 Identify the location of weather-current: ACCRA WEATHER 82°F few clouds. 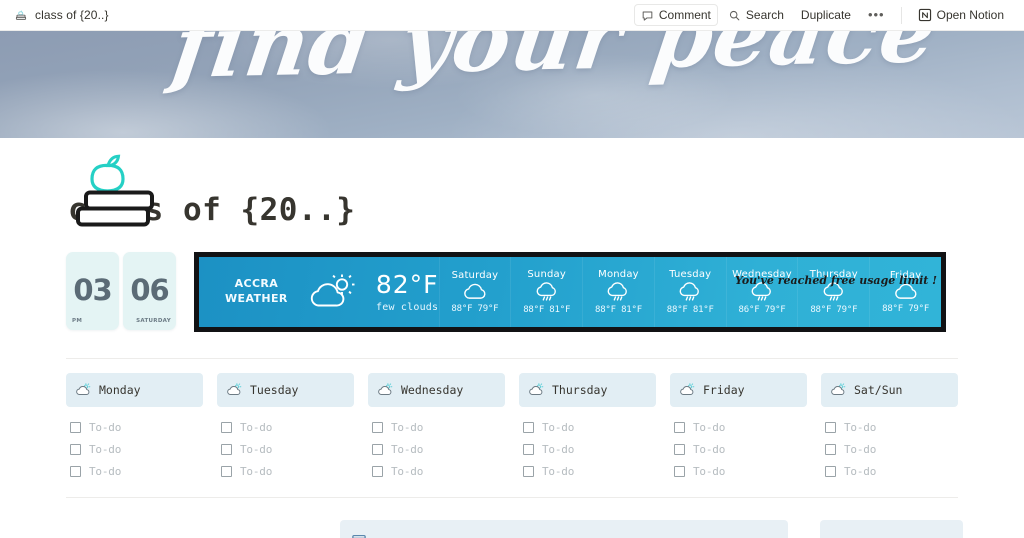
(319, 292).